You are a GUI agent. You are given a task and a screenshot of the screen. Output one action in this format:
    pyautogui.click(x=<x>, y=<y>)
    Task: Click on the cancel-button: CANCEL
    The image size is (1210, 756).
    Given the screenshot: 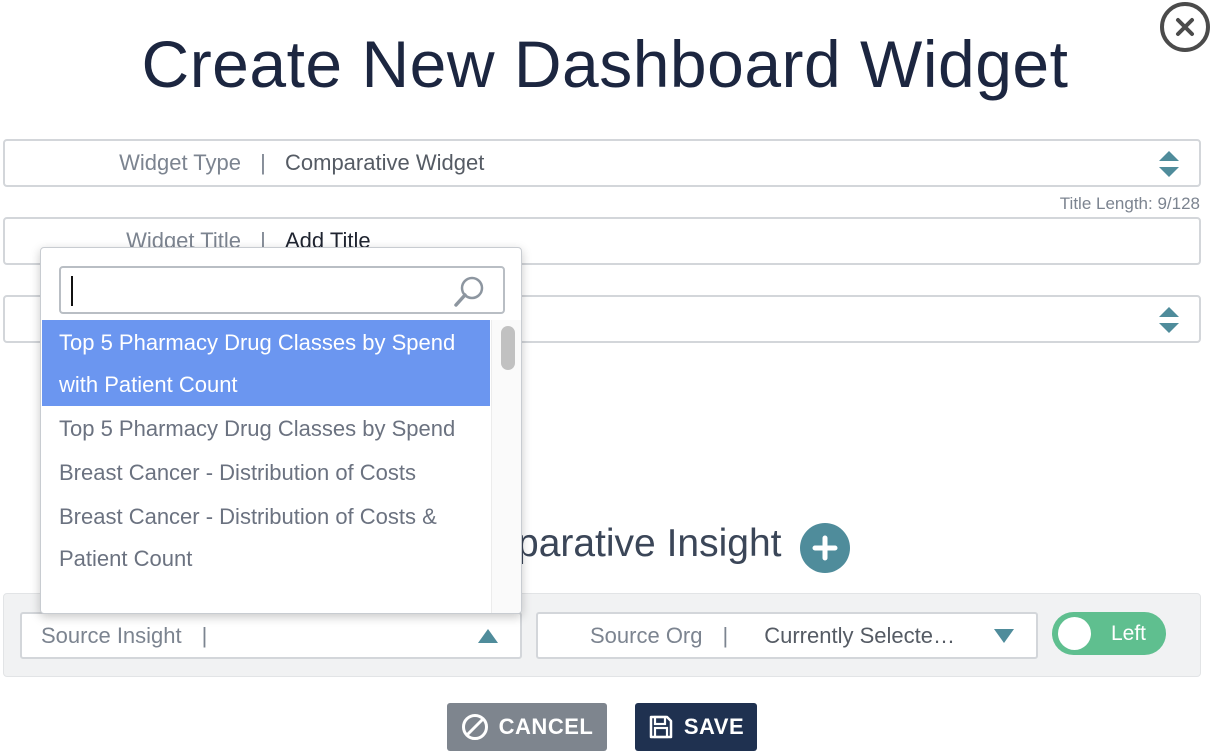 What is the action you would take?
    pyautogui.click(x=527, y=727)
    